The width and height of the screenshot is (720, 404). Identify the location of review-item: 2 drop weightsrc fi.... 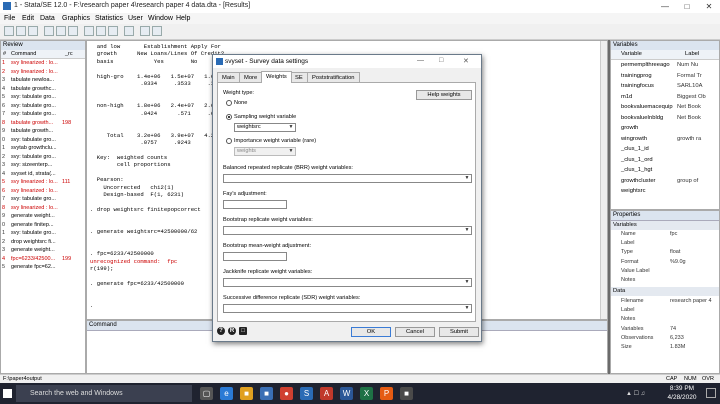
(43, 242).